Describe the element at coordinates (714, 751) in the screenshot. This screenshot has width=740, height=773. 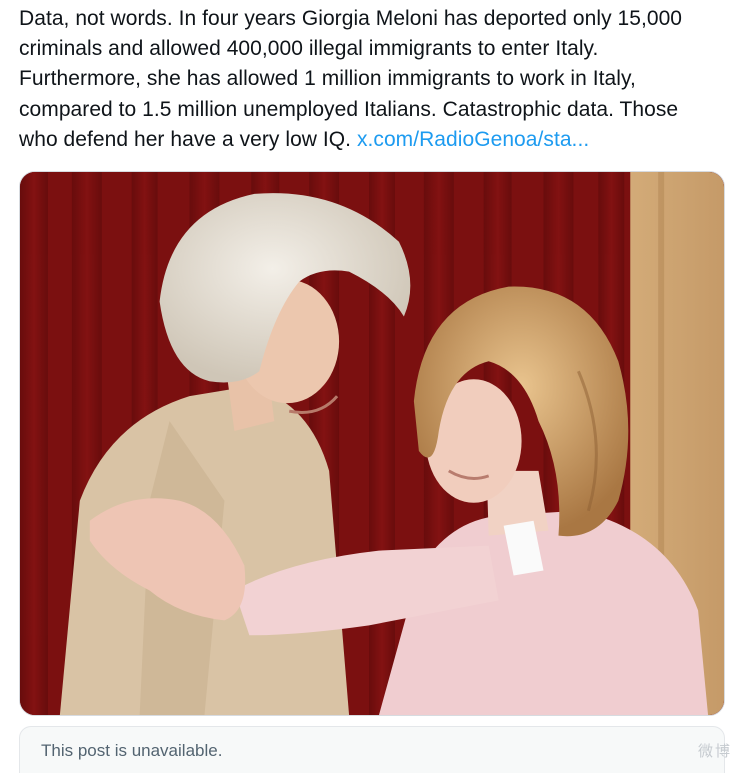
I see `weibo-watermark: 微博` at that location.